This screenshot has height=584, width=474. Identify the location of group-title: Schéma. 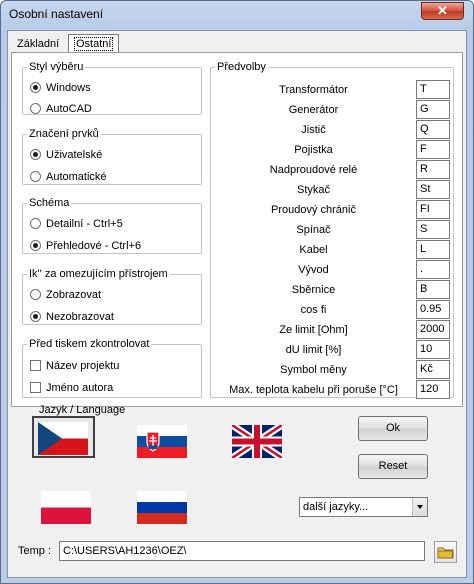
(49, 203).